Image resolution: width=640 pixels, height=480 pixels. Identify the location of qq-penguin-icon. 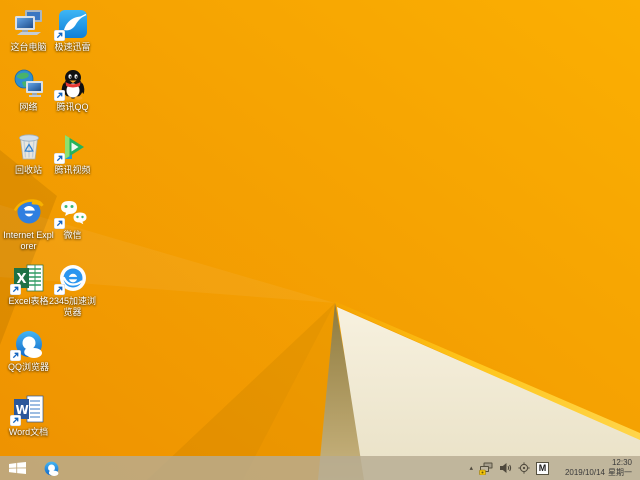
(71, 84).